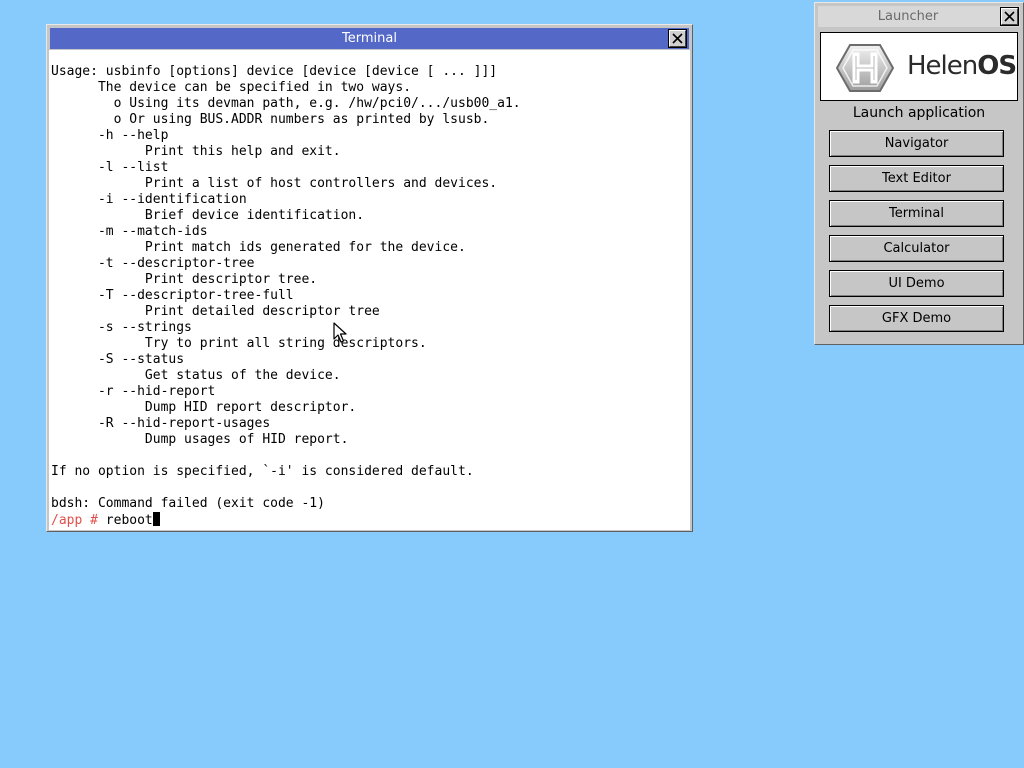 This screenshot has height=768, width=1024. I want to click on prompt-path: /app #, so click(78, 520).